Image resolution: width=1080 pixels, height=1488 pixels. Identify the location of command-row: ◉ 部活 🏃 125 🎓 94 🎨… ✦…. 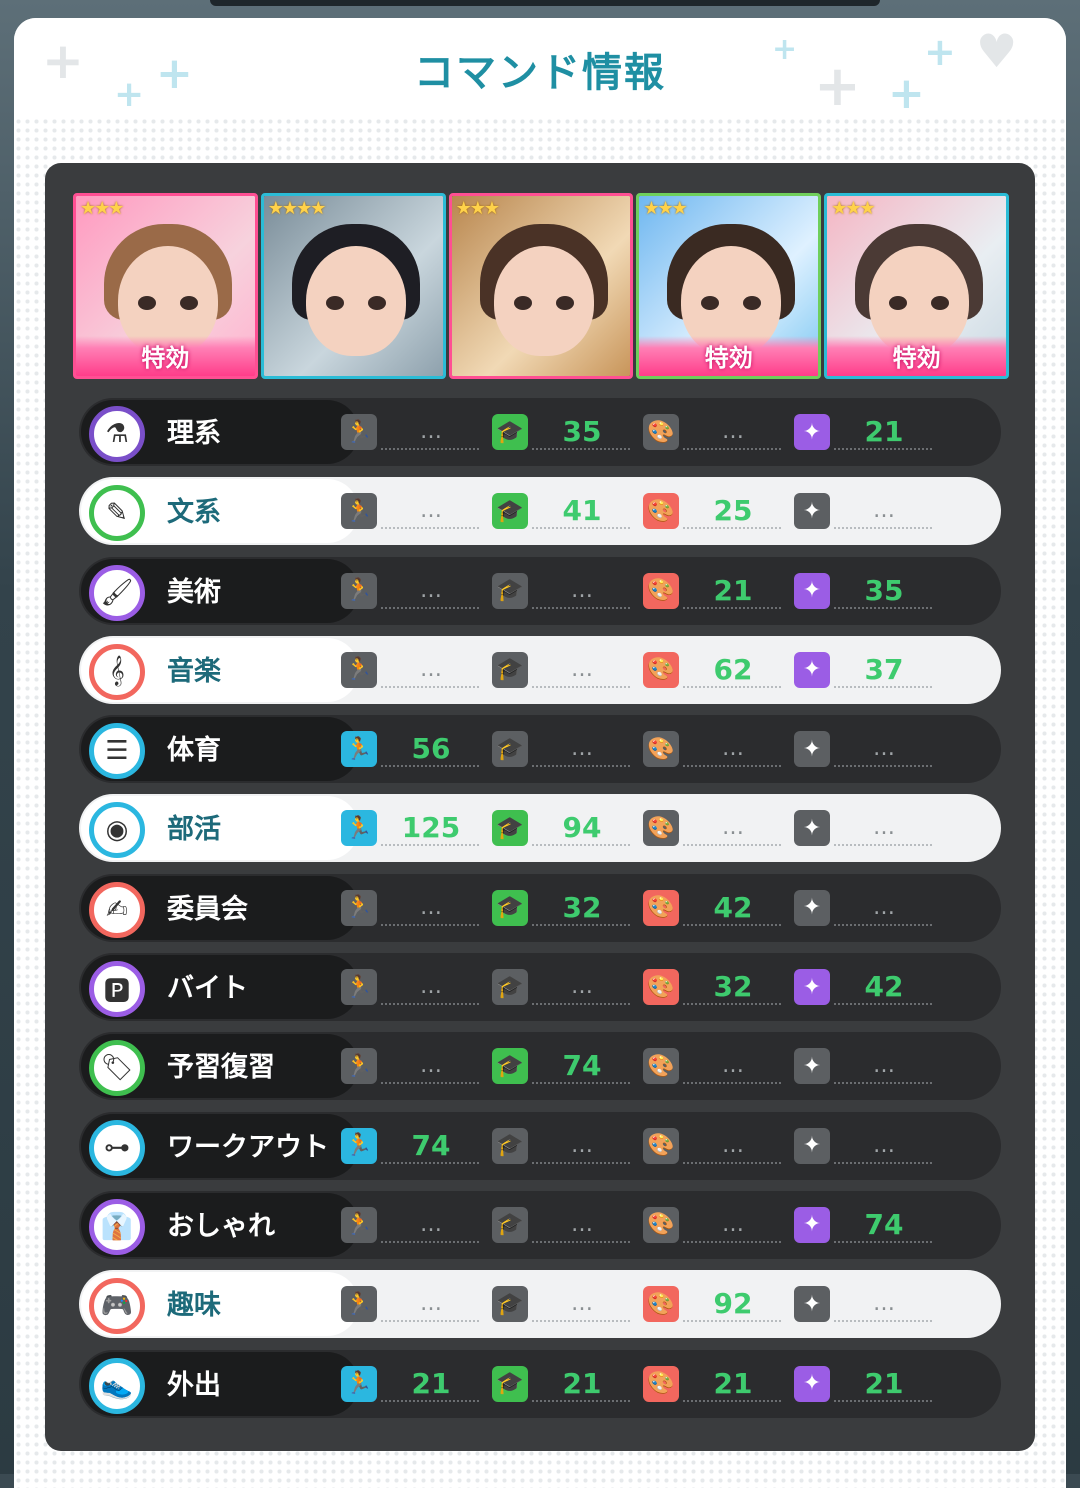
(540, 828).